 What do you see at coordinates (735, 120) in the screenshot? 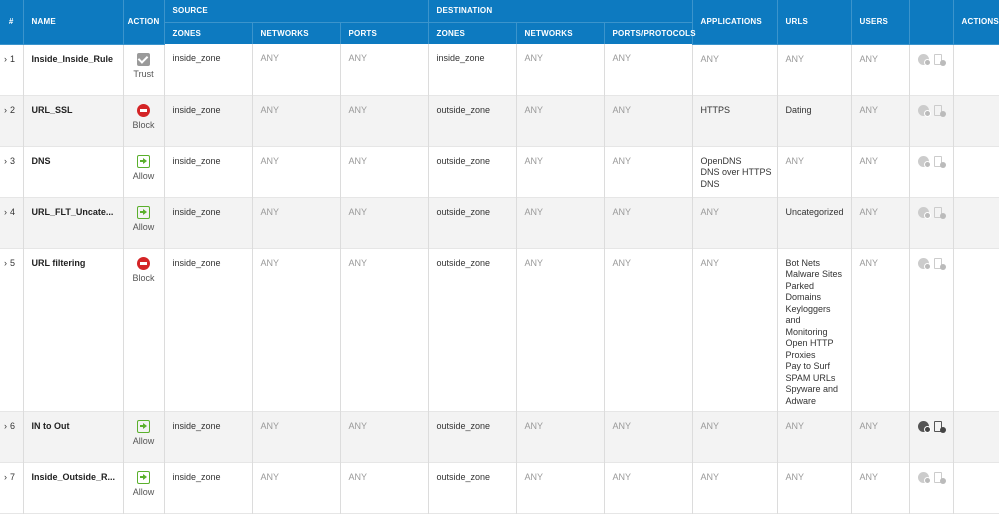
I see `applications-cell: HTTPS` at bounding box center [735, 120].